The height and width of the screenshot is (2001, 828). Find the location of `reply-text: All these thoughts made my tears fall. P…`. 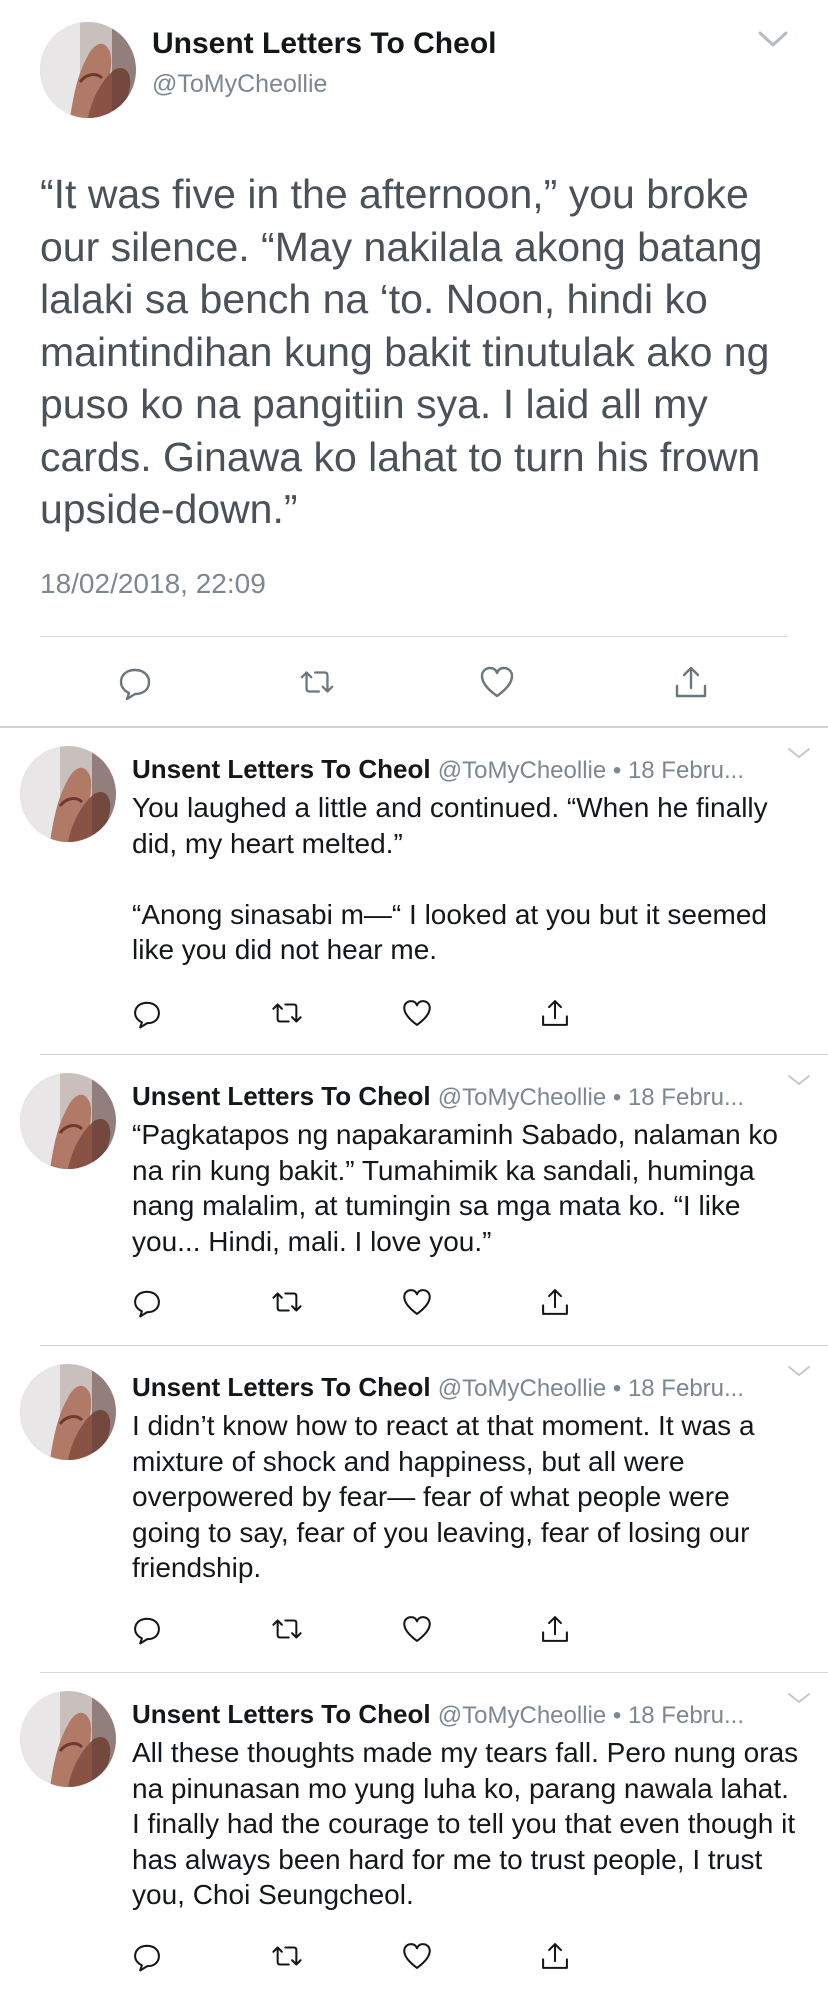

reply-text: All these thoughts made my tears fall. P… is located at coordinates (467, 1824).